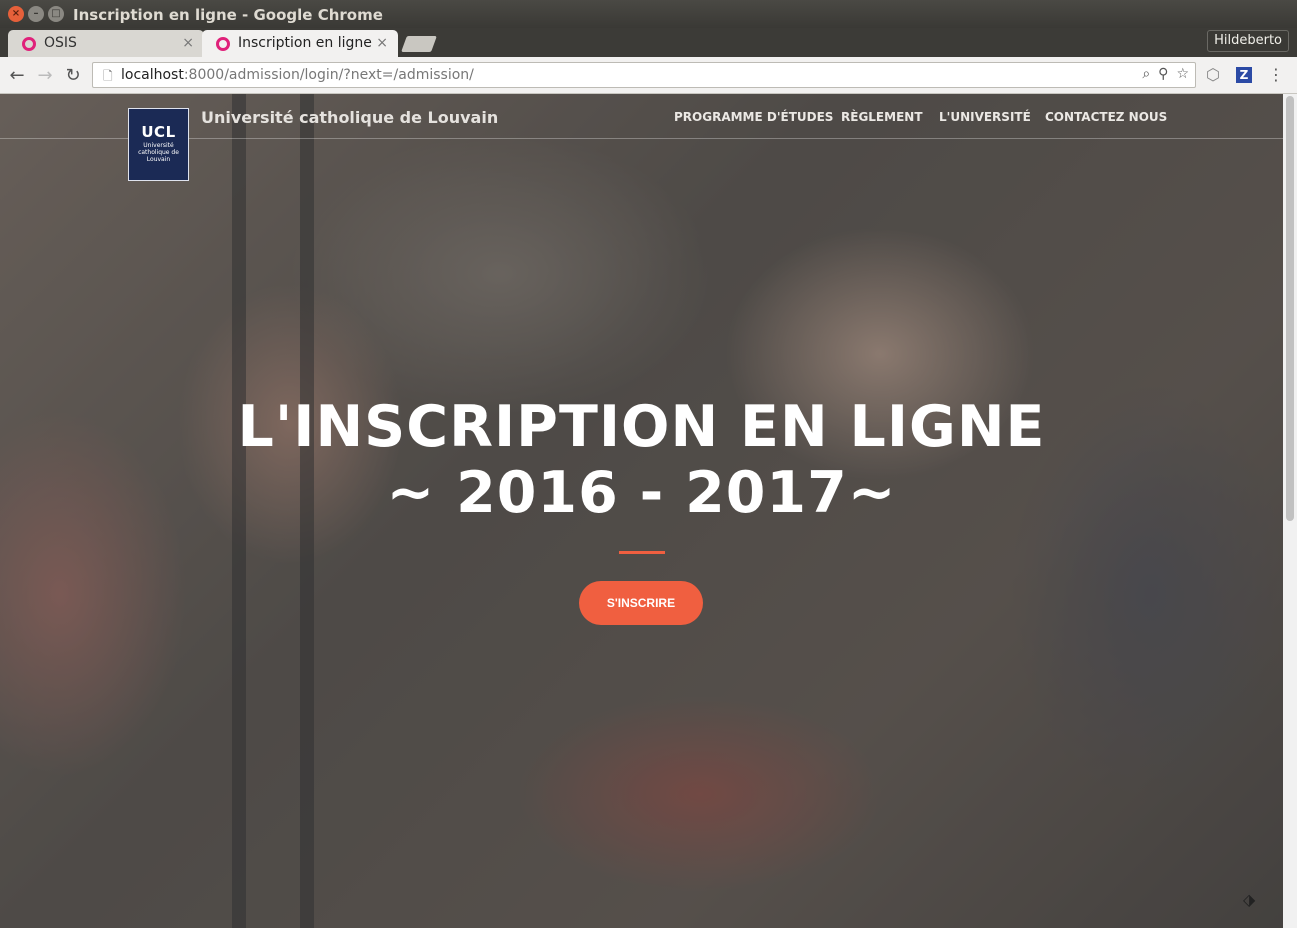  What do you see at coordinates (152, 75) in the screenshot?
I see `url-host: localhost` at bounding box center [152, 75].